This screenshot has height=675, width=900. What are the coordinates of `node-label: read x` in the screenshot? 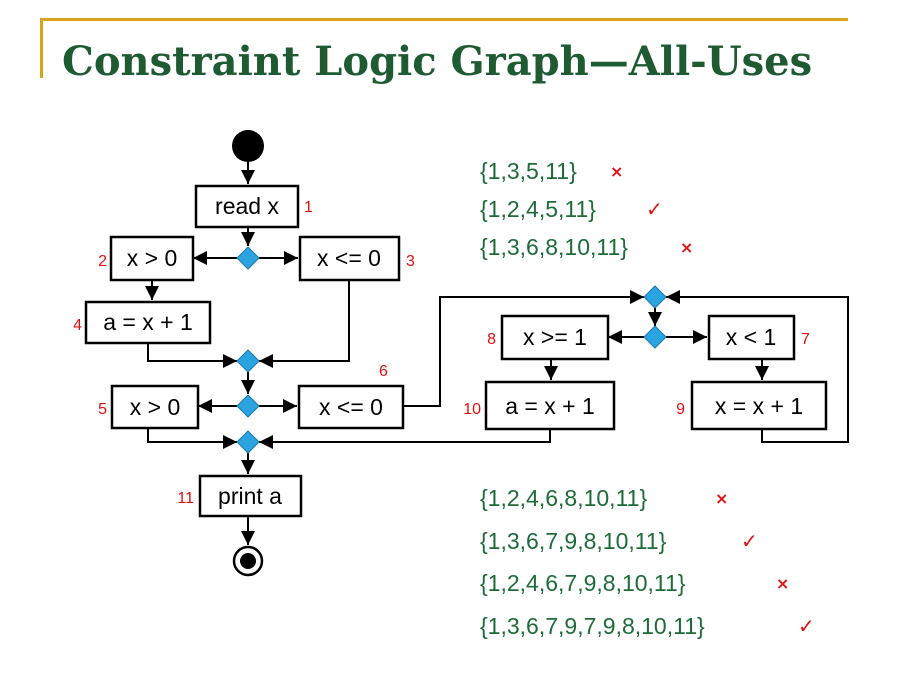 It's located at (247, 206).